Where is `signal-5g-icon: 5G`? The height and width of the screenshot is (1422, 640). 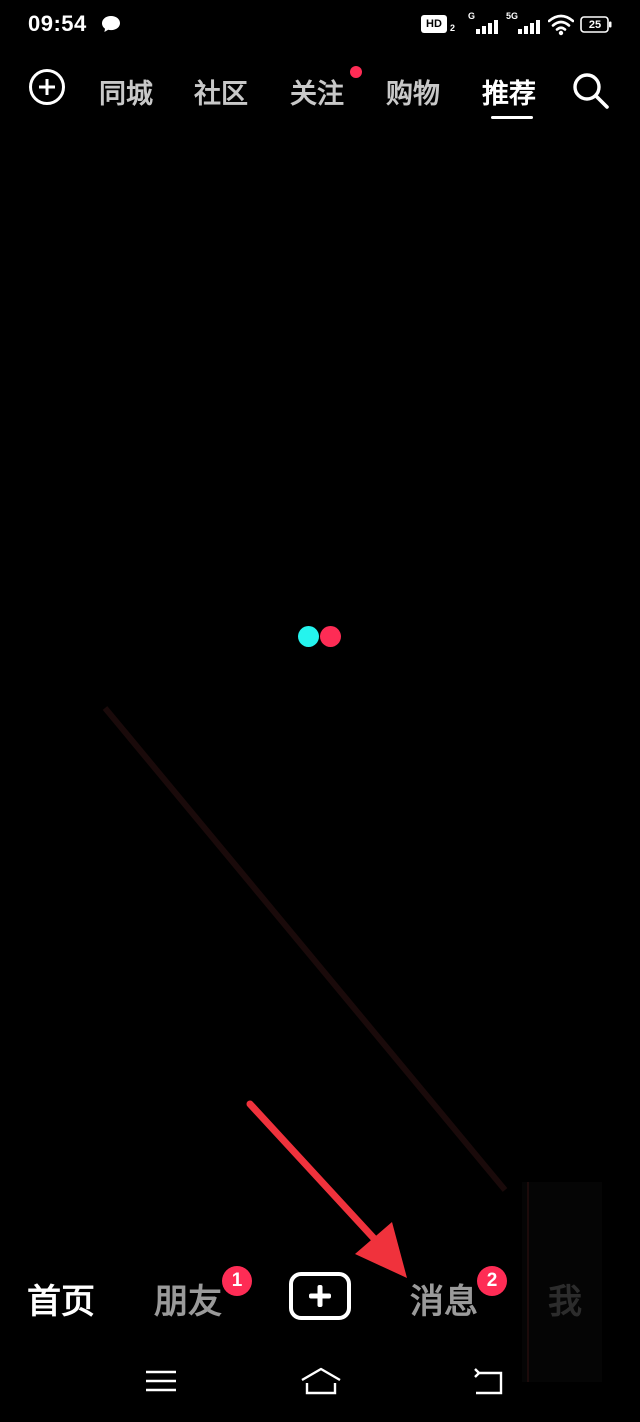
signal-5g-icon: 5G is located at coordinates (524, 24).